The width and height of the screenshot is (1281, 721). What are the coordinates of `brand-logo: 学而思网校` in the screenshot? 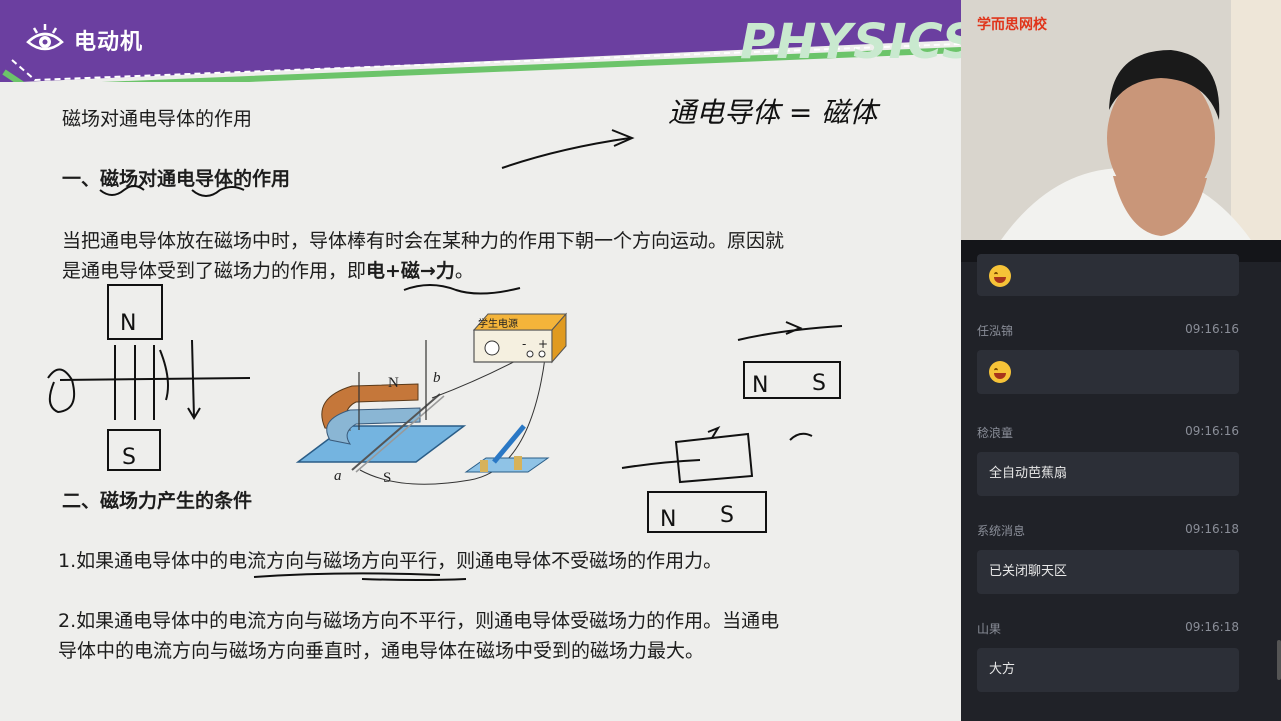 It's located at (1012, 25).